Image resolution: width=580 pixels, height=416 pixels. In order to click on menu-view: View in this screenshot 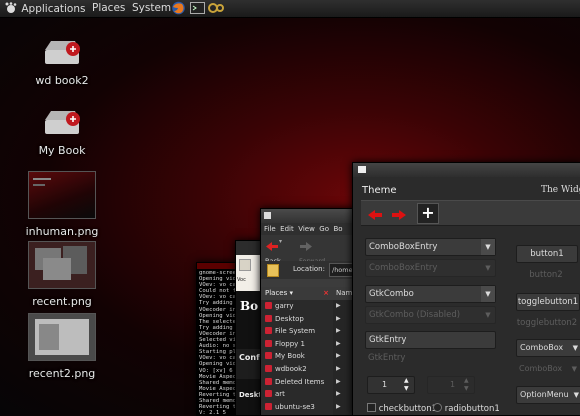, I will do `click(306, 229)`.